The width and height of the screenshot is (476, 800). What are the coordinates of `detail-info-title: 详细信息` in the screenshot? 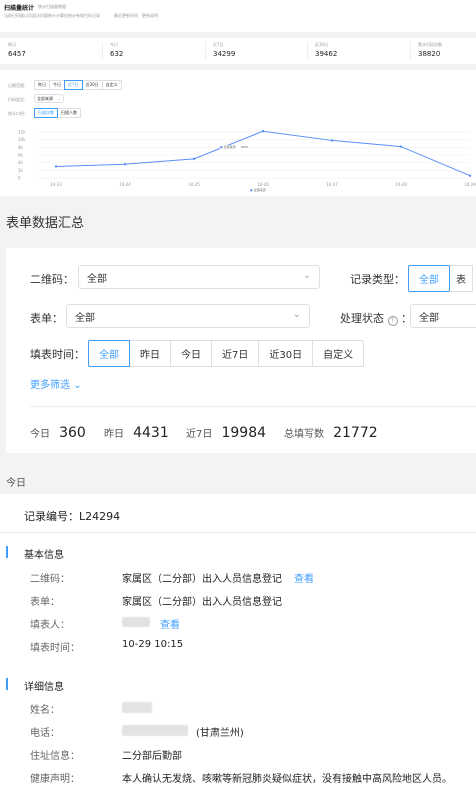 It's located at (44, 687).